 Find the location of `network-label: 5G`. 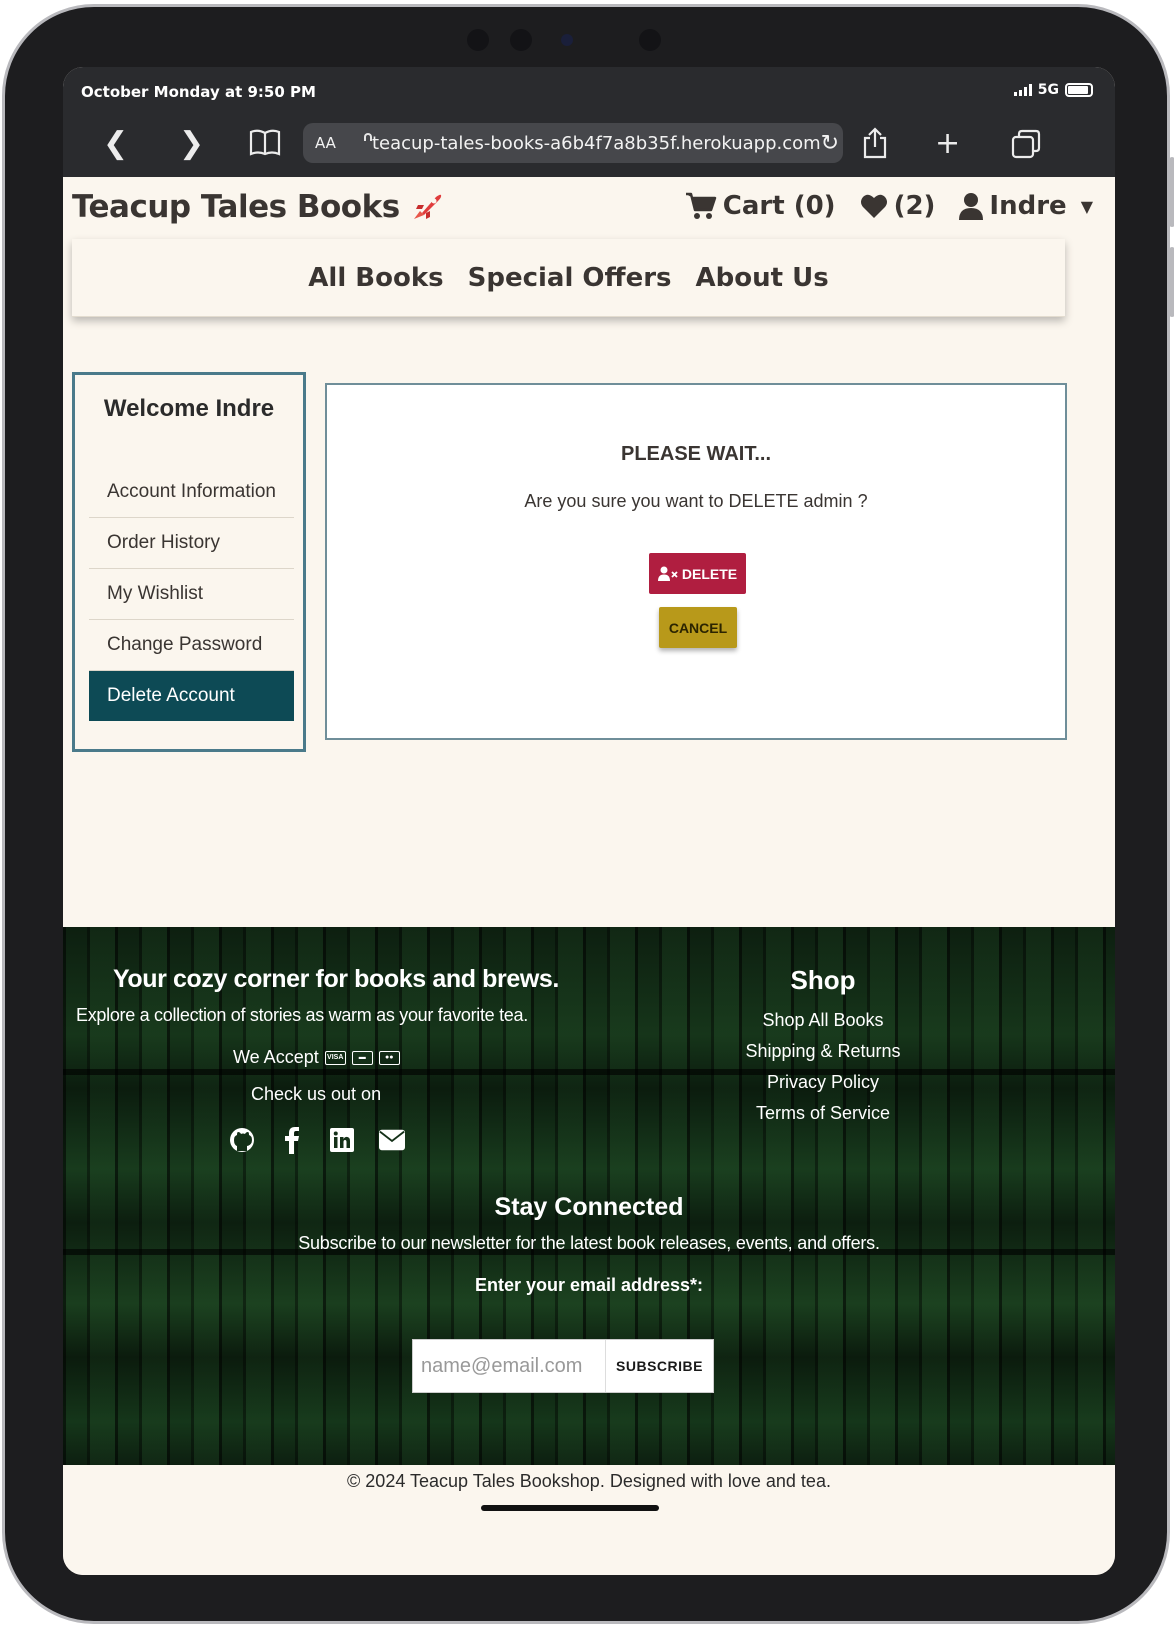

network-label: 5G is located at coordinates (1048, 90).